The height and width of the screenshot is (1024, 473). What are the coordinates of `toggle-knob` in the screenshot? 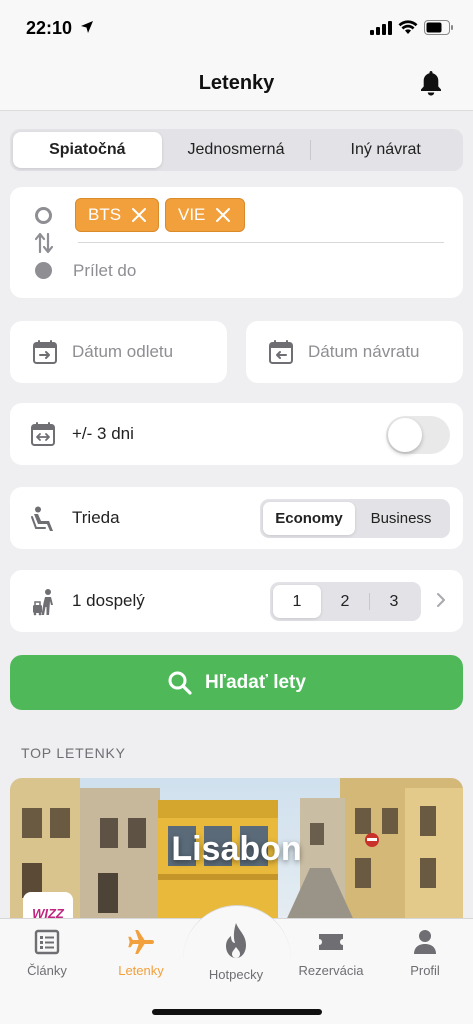 It's located at (405, 435).